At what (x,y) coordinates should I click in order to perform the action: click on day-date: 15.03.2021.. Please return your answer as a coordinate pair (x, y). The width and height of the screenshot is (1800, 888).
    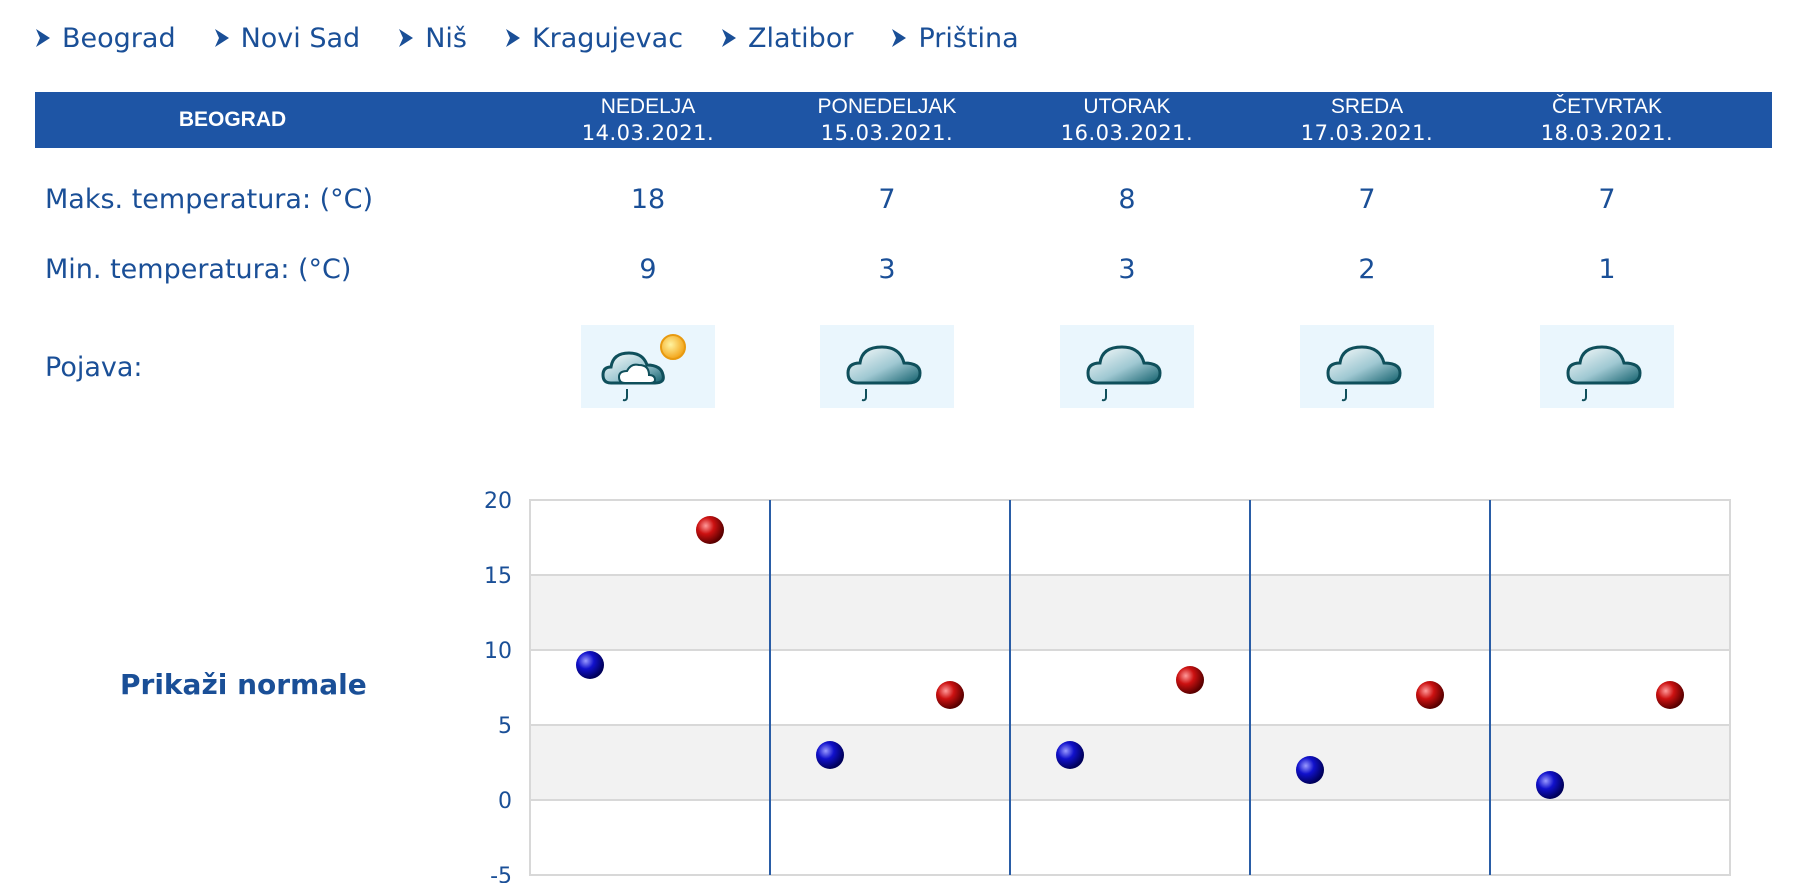
    Looking at the image, I should click on (887, 133).